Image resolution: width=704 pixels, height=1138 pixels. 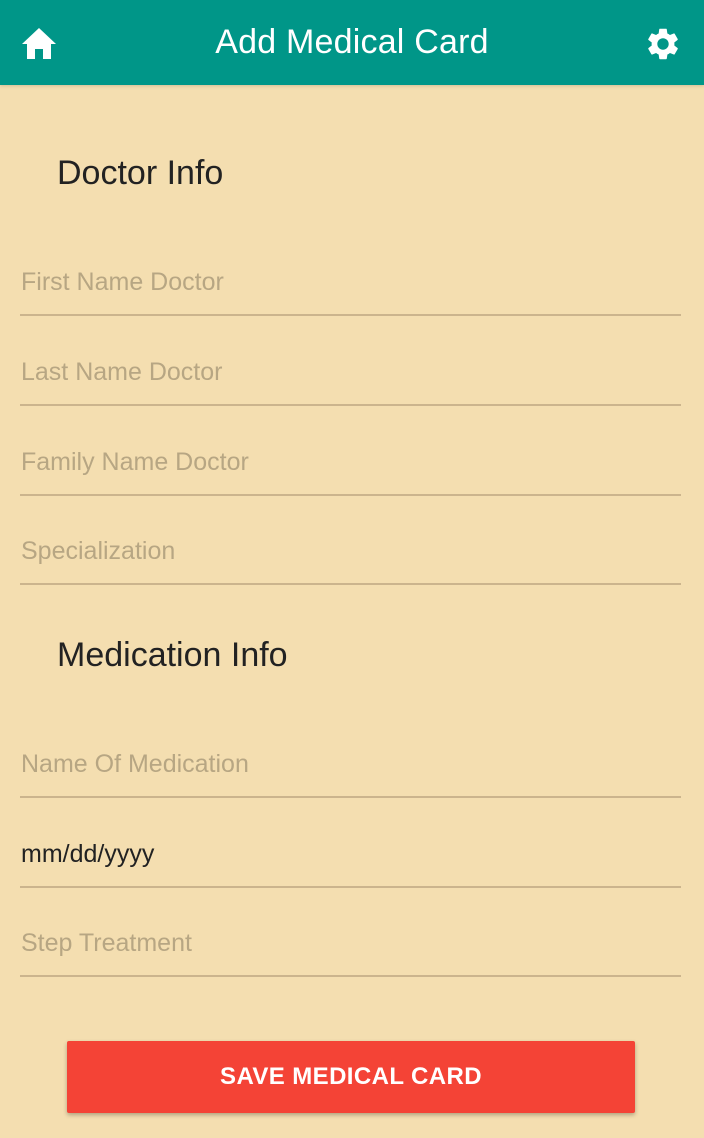 I want to click on date-field: mm/dd/yyyy, so click(x=350, y=856).